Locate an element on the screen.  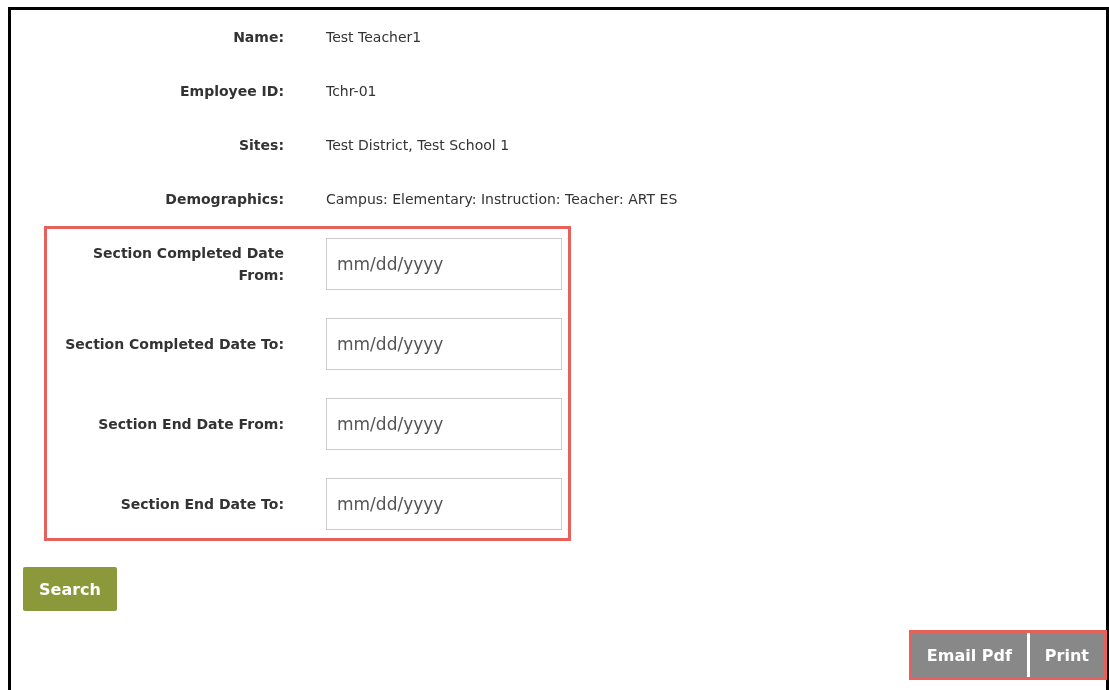
field-label: Sites: is located at coordinates (261, 145).